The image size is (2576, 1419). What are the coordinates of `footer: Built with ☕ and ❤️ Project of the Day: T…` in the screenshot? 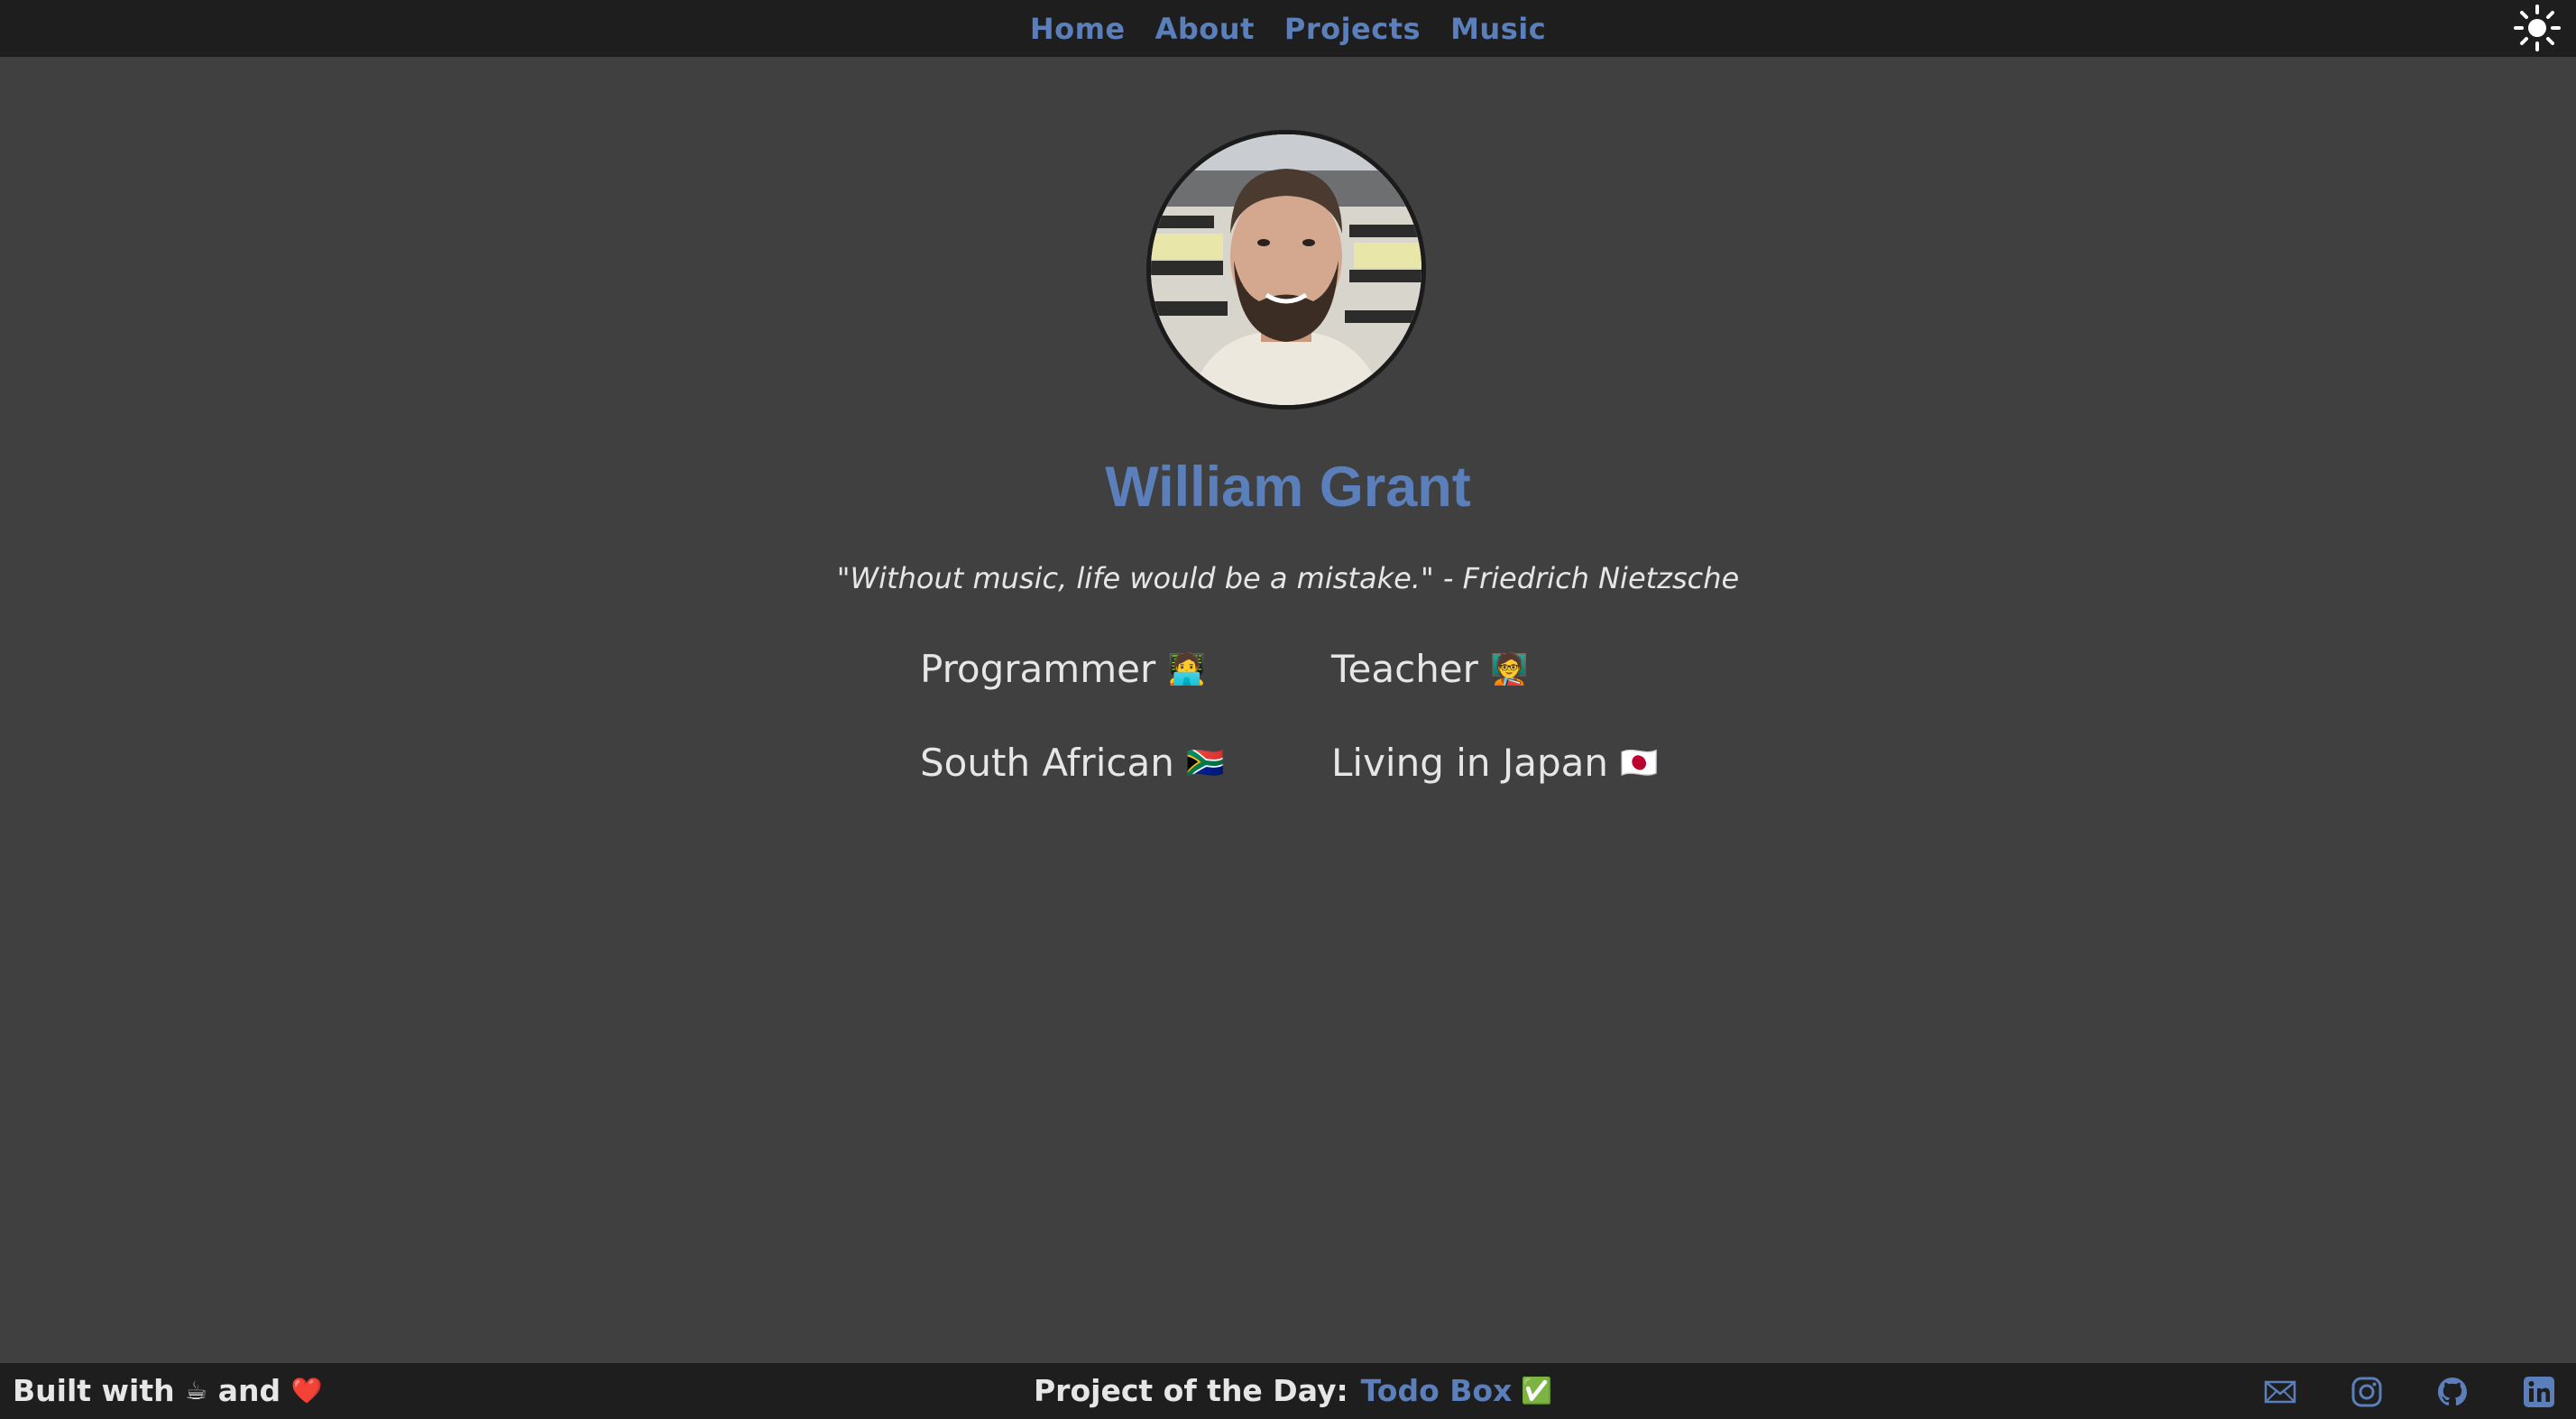 It's located at (1288, 1391).